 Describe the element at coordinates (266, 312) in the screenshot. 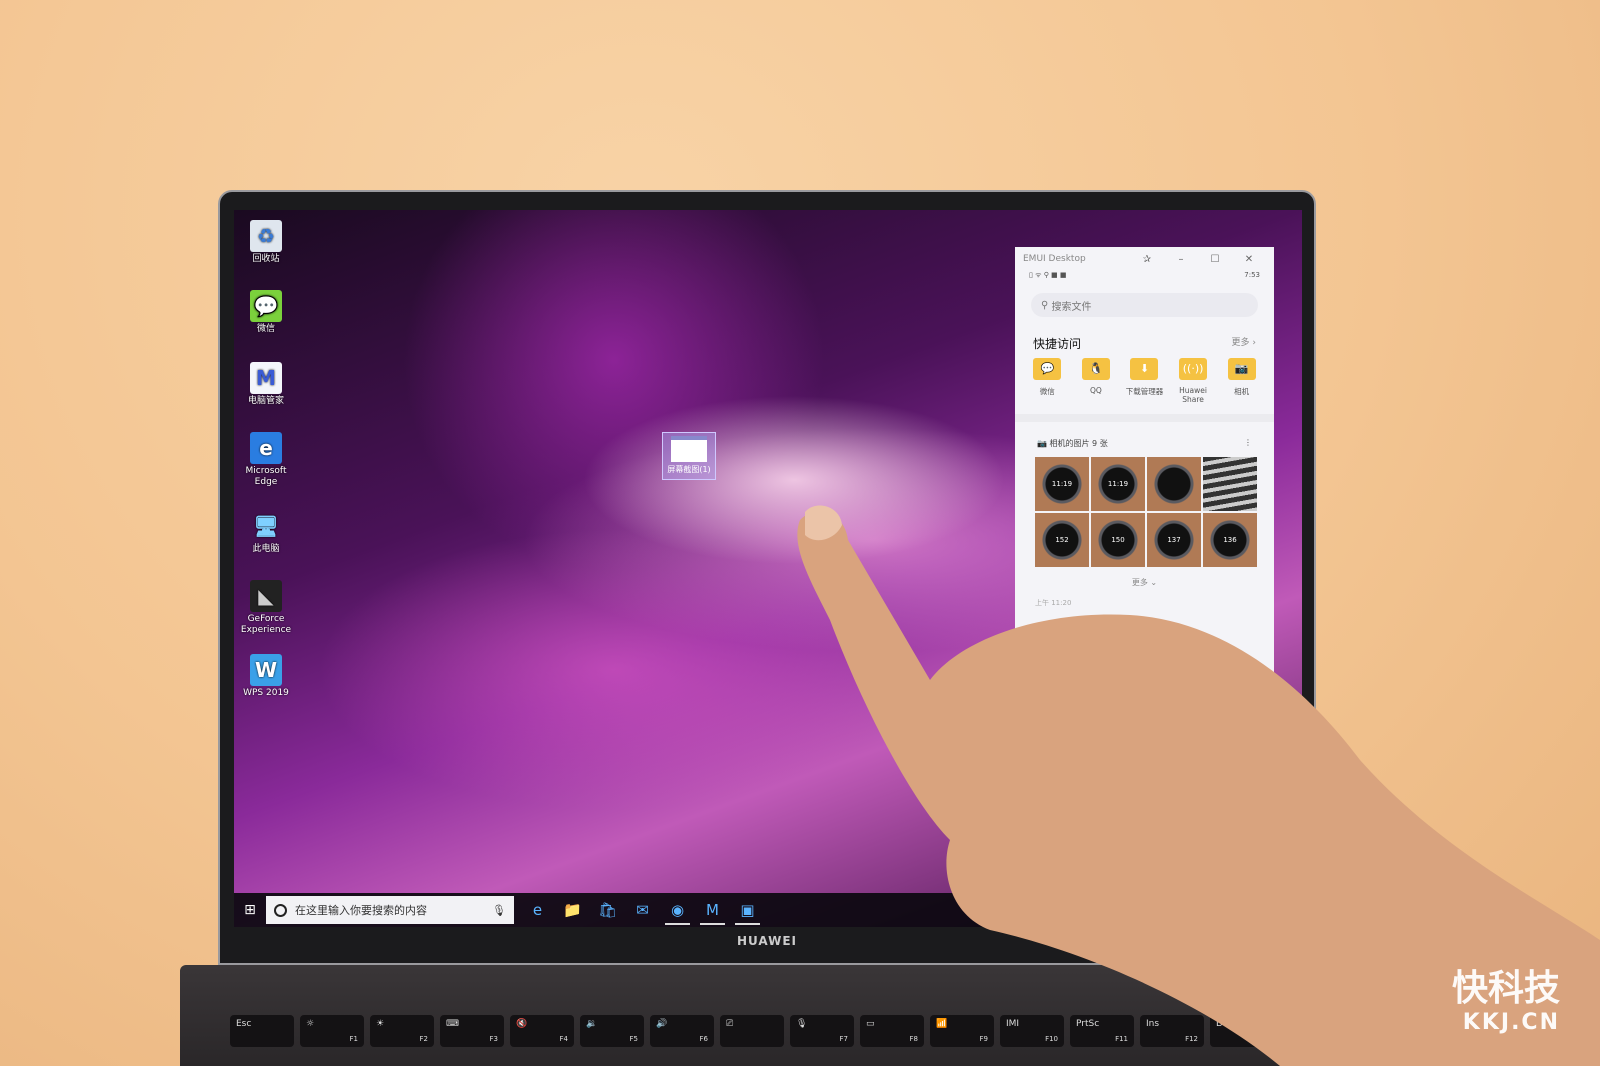

I see `desktop-icon: 💬 微信` at that location.